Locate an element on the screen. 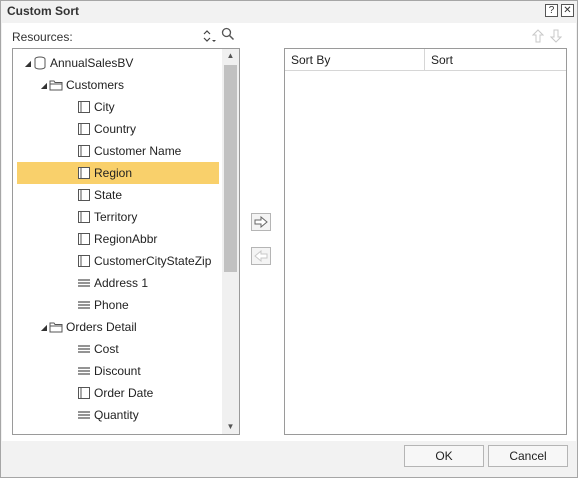 The width and height of the screenshot is (578, 478). move-up-icon is located at coordinates (538, 36).